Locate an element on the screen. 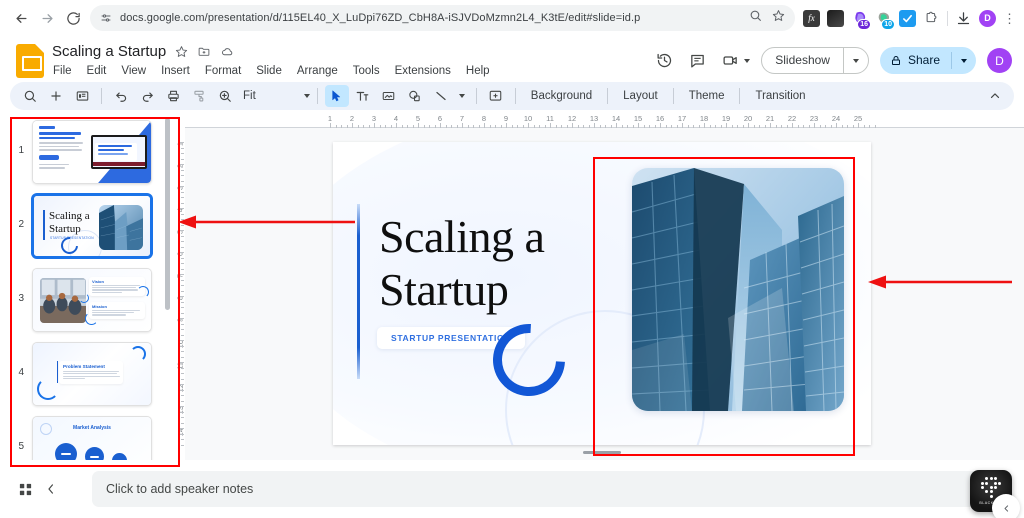 The image size is (1024, 518). menu-format: Format is located at coordinates (223, 71).